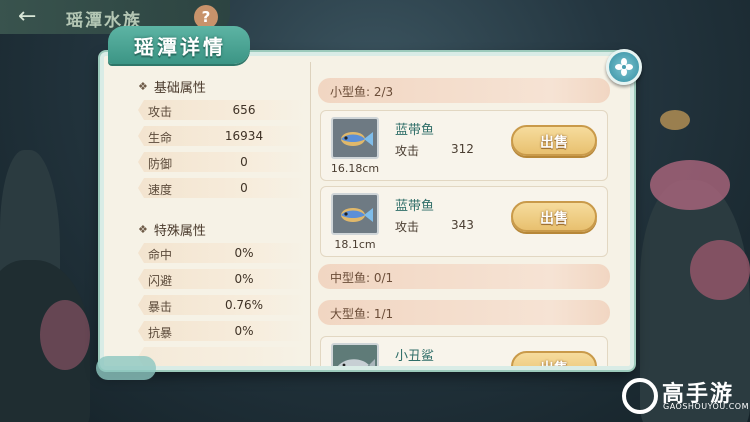  What do you see at coordinates (160, 281) in the screenshot?
I see `stat-label: 闪避` at bounding box center [160, 281].